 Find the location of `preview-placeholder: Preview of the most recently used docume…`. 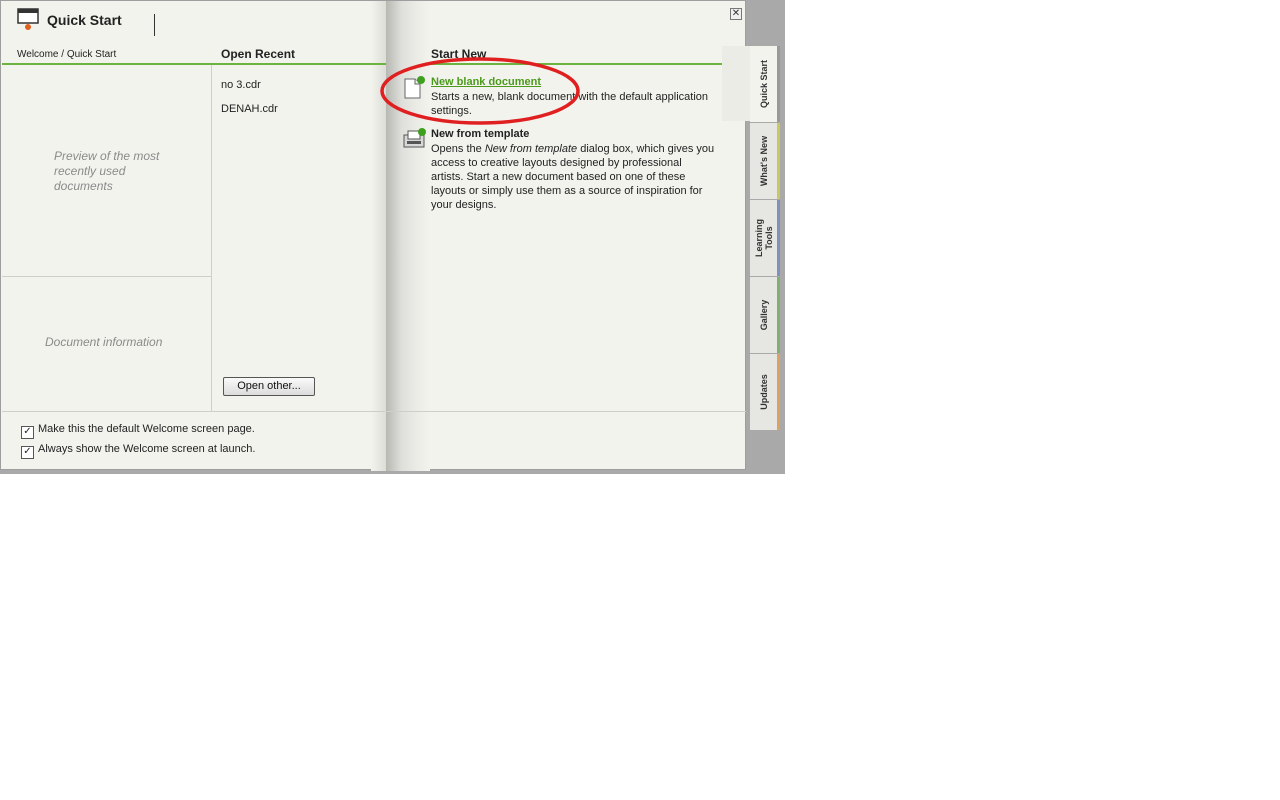

preview-placeholder: Preview of the most recently used docume… is located at coordinates (107, 171).